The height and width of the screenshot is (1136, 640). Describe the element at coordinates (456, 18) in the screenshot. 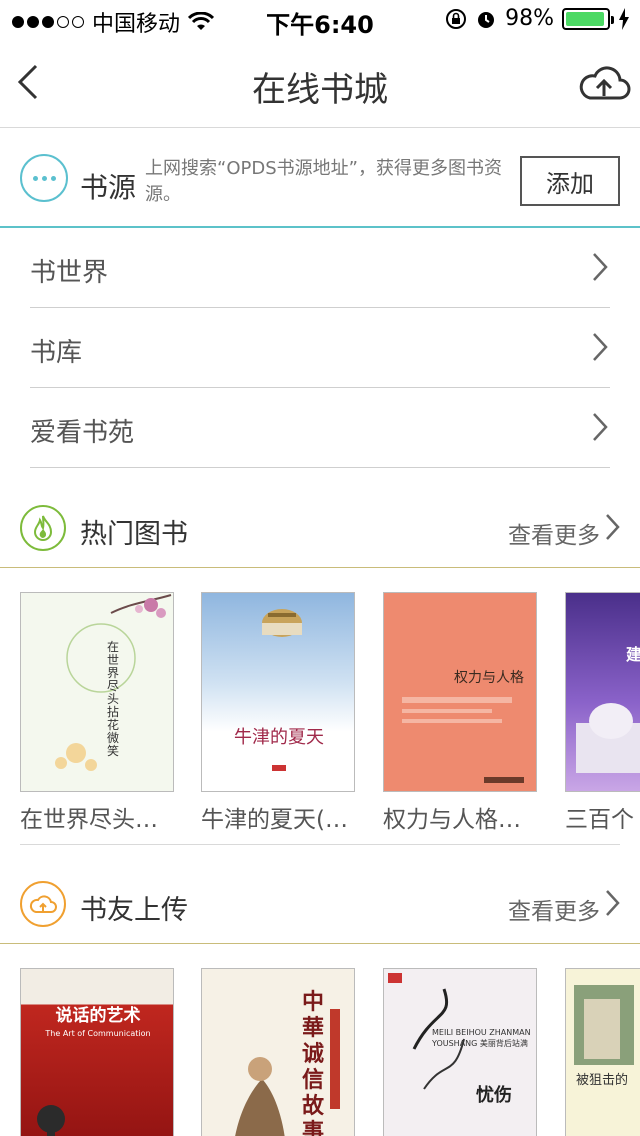

I see `orientation-lock-icon` at that location.